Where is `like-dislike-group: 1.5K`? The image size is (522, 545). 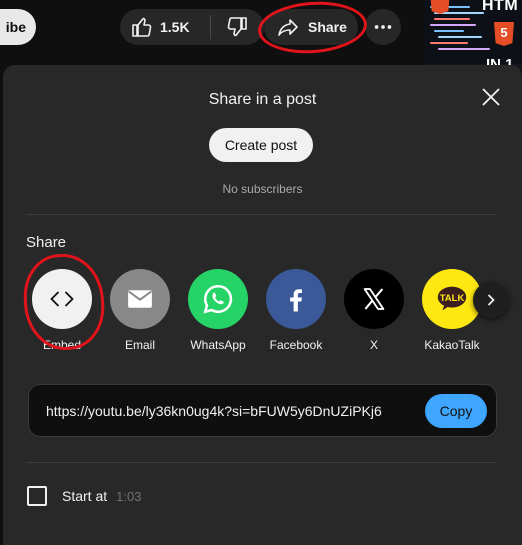 like-dislike-group: 1.5K is located at coordinates (192, 27).